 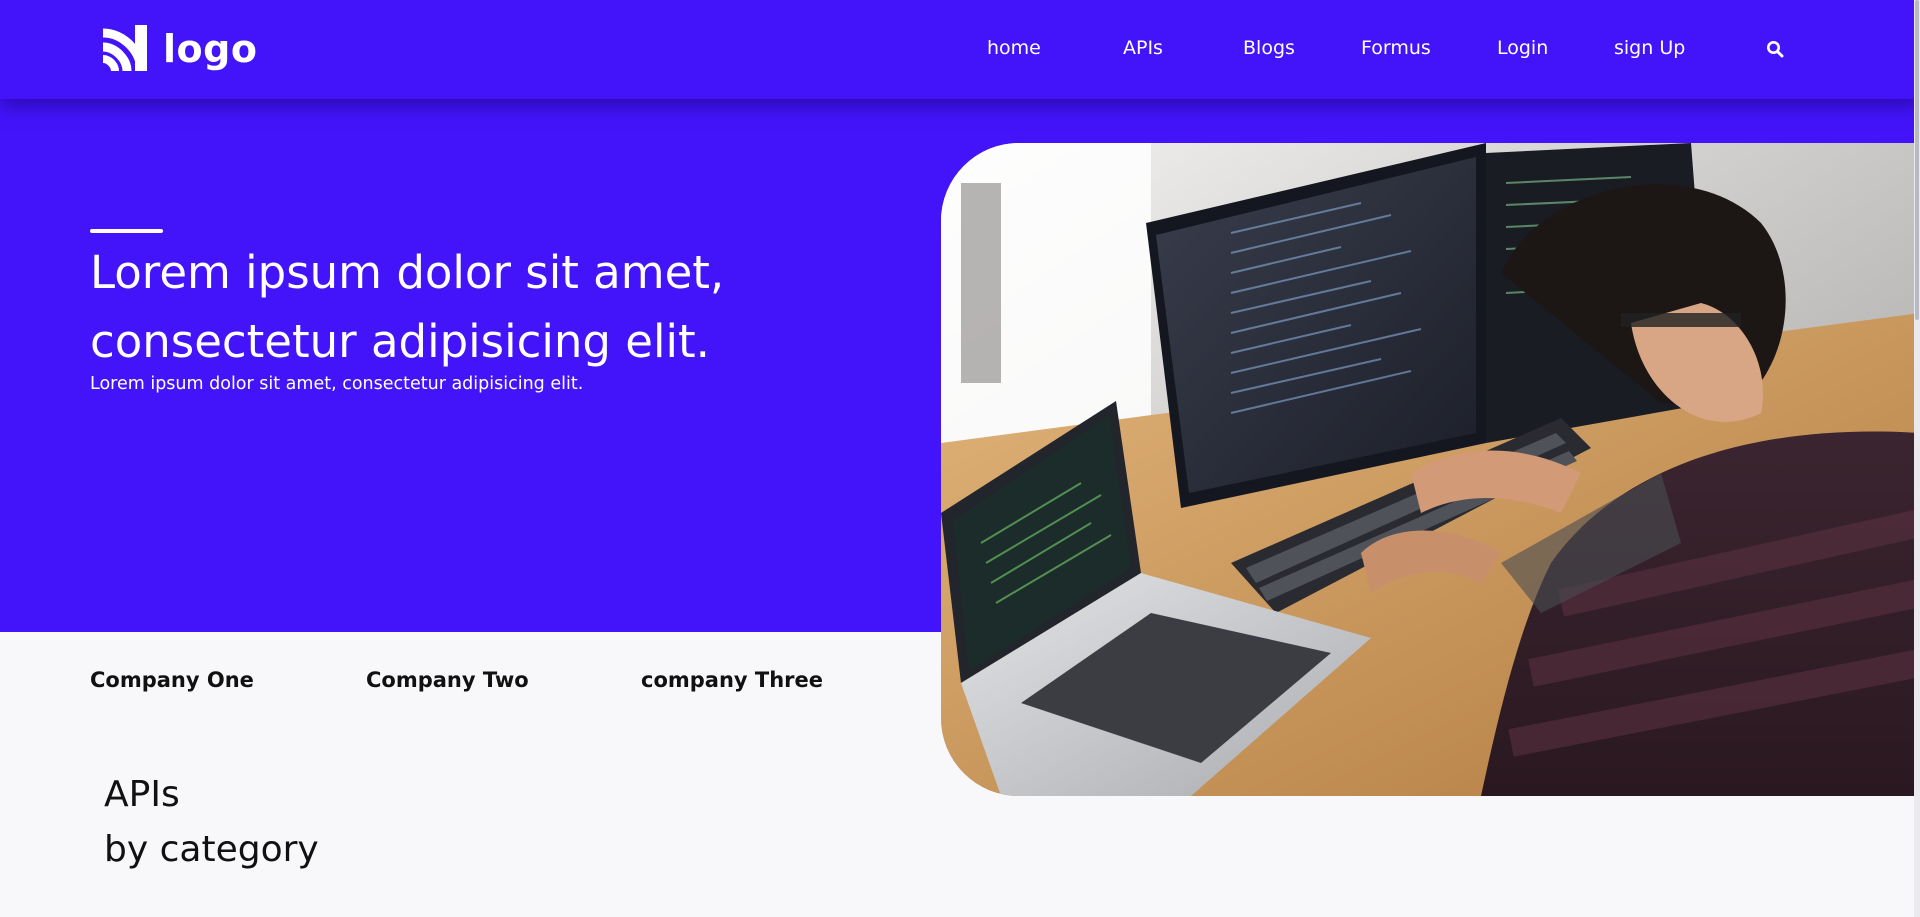 What do you see at coordinates (211, 849) in the screenshot?
I see `apis-heading-line2: by category` at bounding box center [211, 849].